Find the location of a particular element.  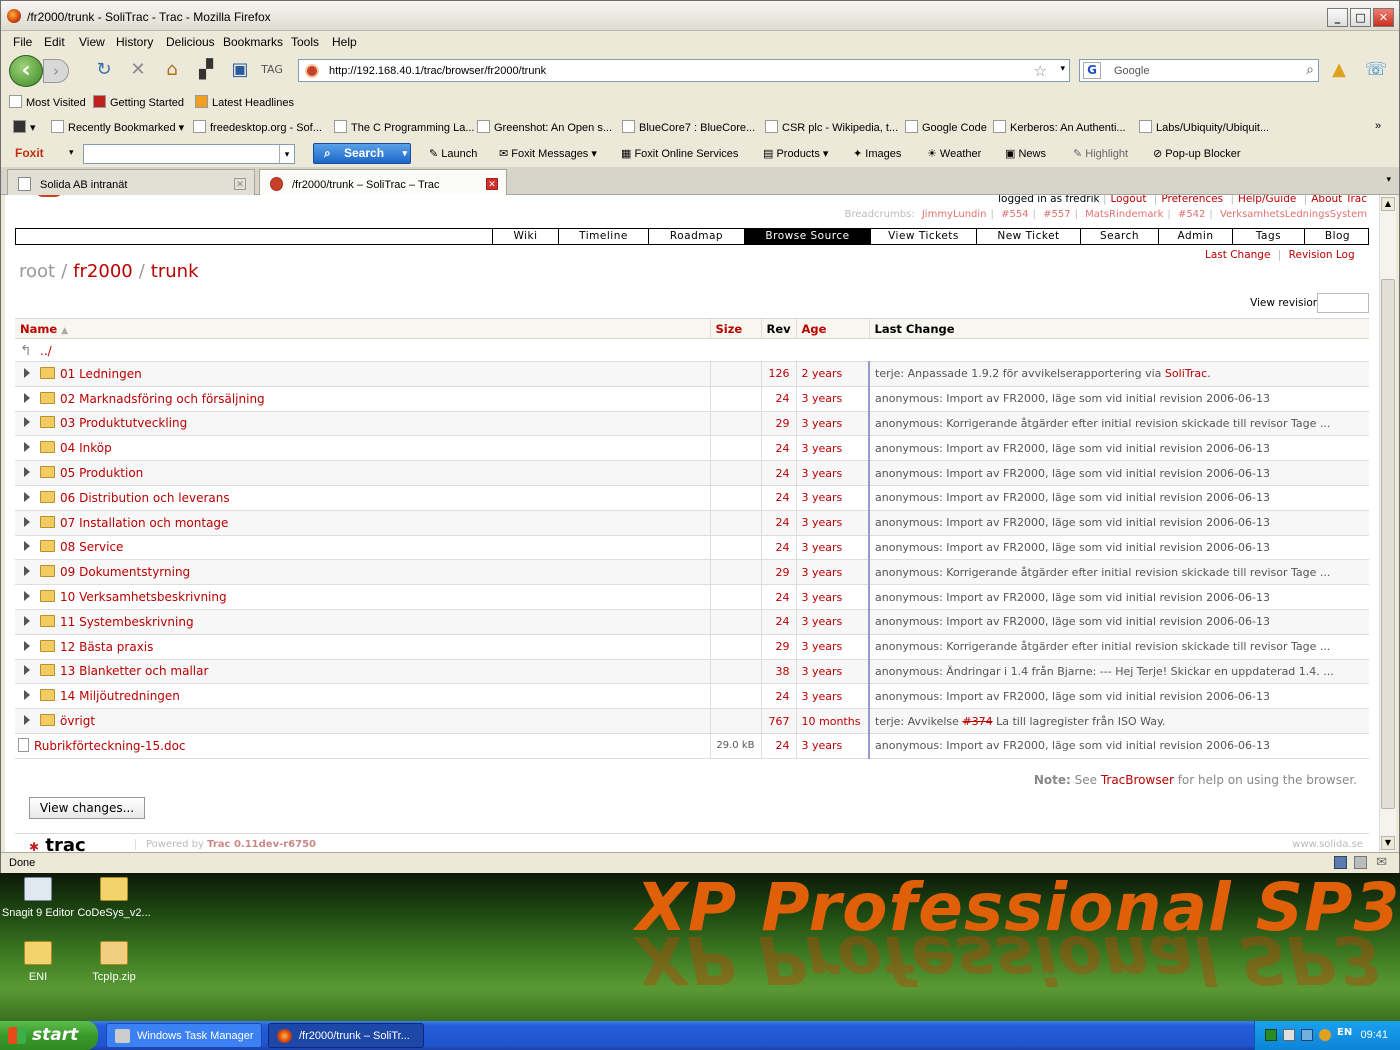

mail-icon: ✉ is located at coordinates (1381, 862).